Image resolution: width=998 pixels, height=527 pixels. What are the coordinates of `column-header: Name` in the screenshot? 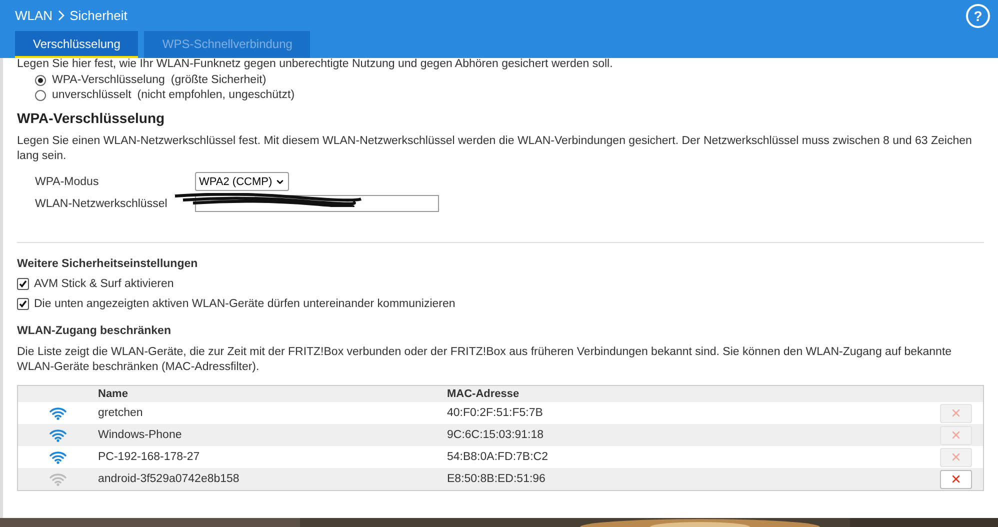 It's located at (113, 394).